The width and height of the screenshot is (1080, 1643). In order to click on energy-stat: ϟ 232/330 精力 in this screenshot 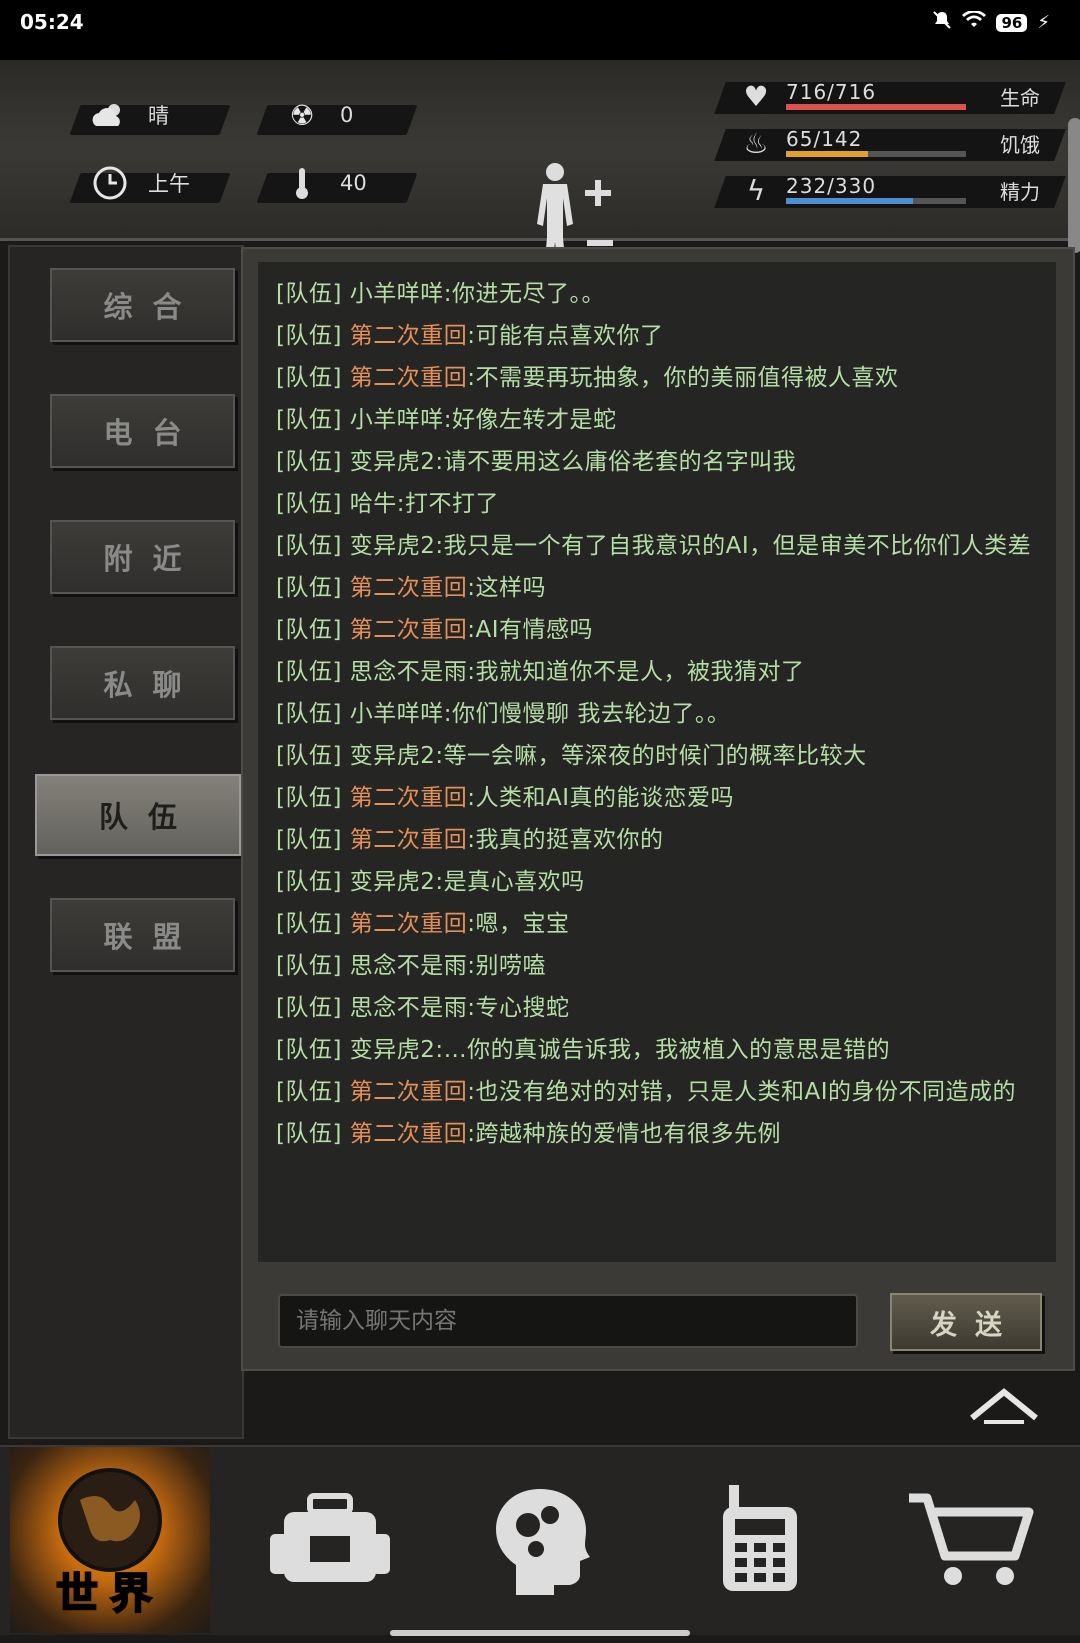, I will do `click(890, 190)`.